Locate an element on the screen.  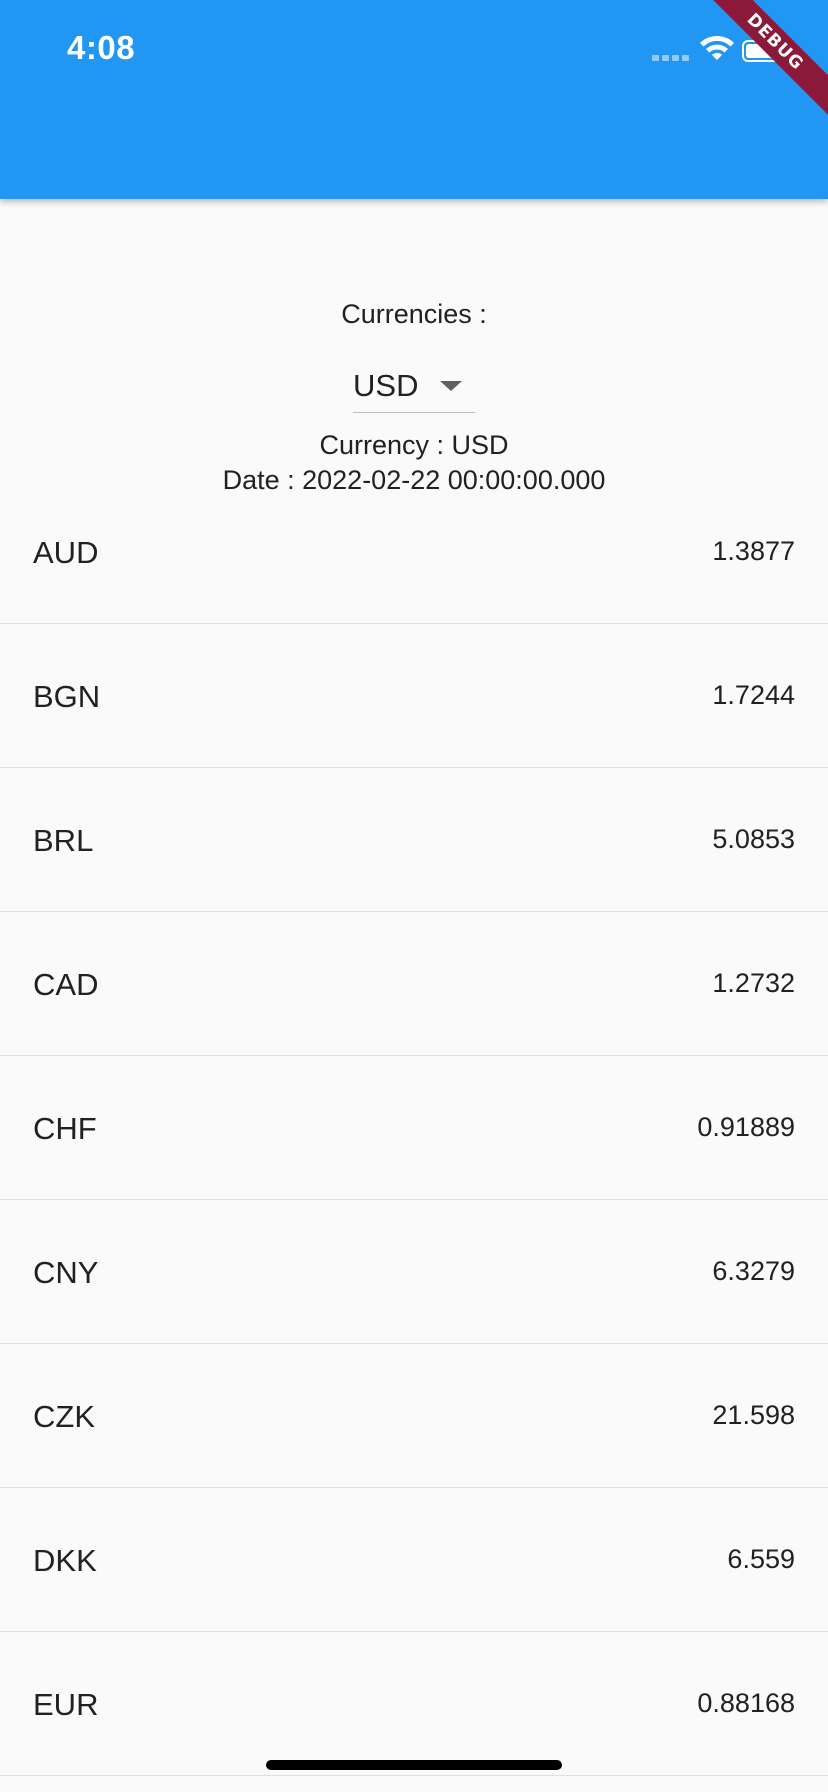
currency-rate: 1.3877 is located at coordinates (753, 551).